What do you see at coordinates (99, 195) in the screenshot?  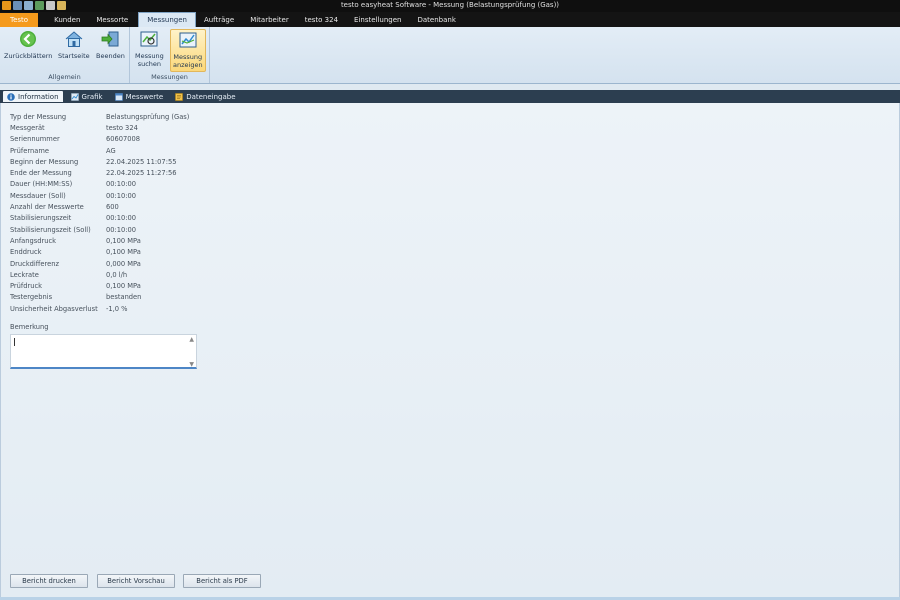 I see `info-row: Messdauer (Soll) 00:10:00` at bounding box center [99, 195].